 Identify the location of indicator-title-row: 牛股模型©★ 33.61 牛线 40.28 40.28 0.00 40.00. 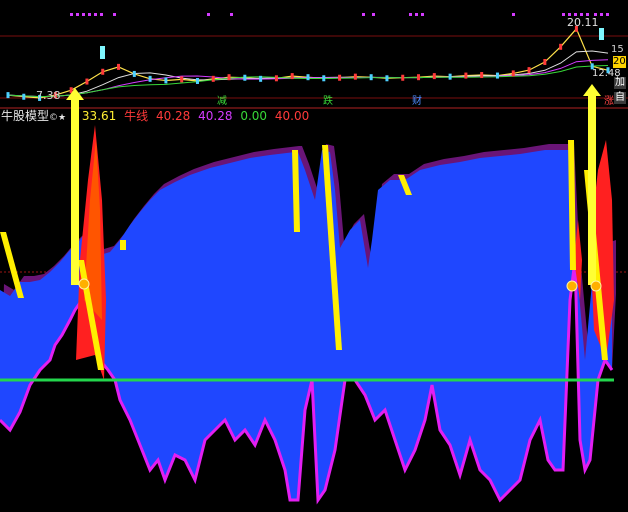
(155, 117).